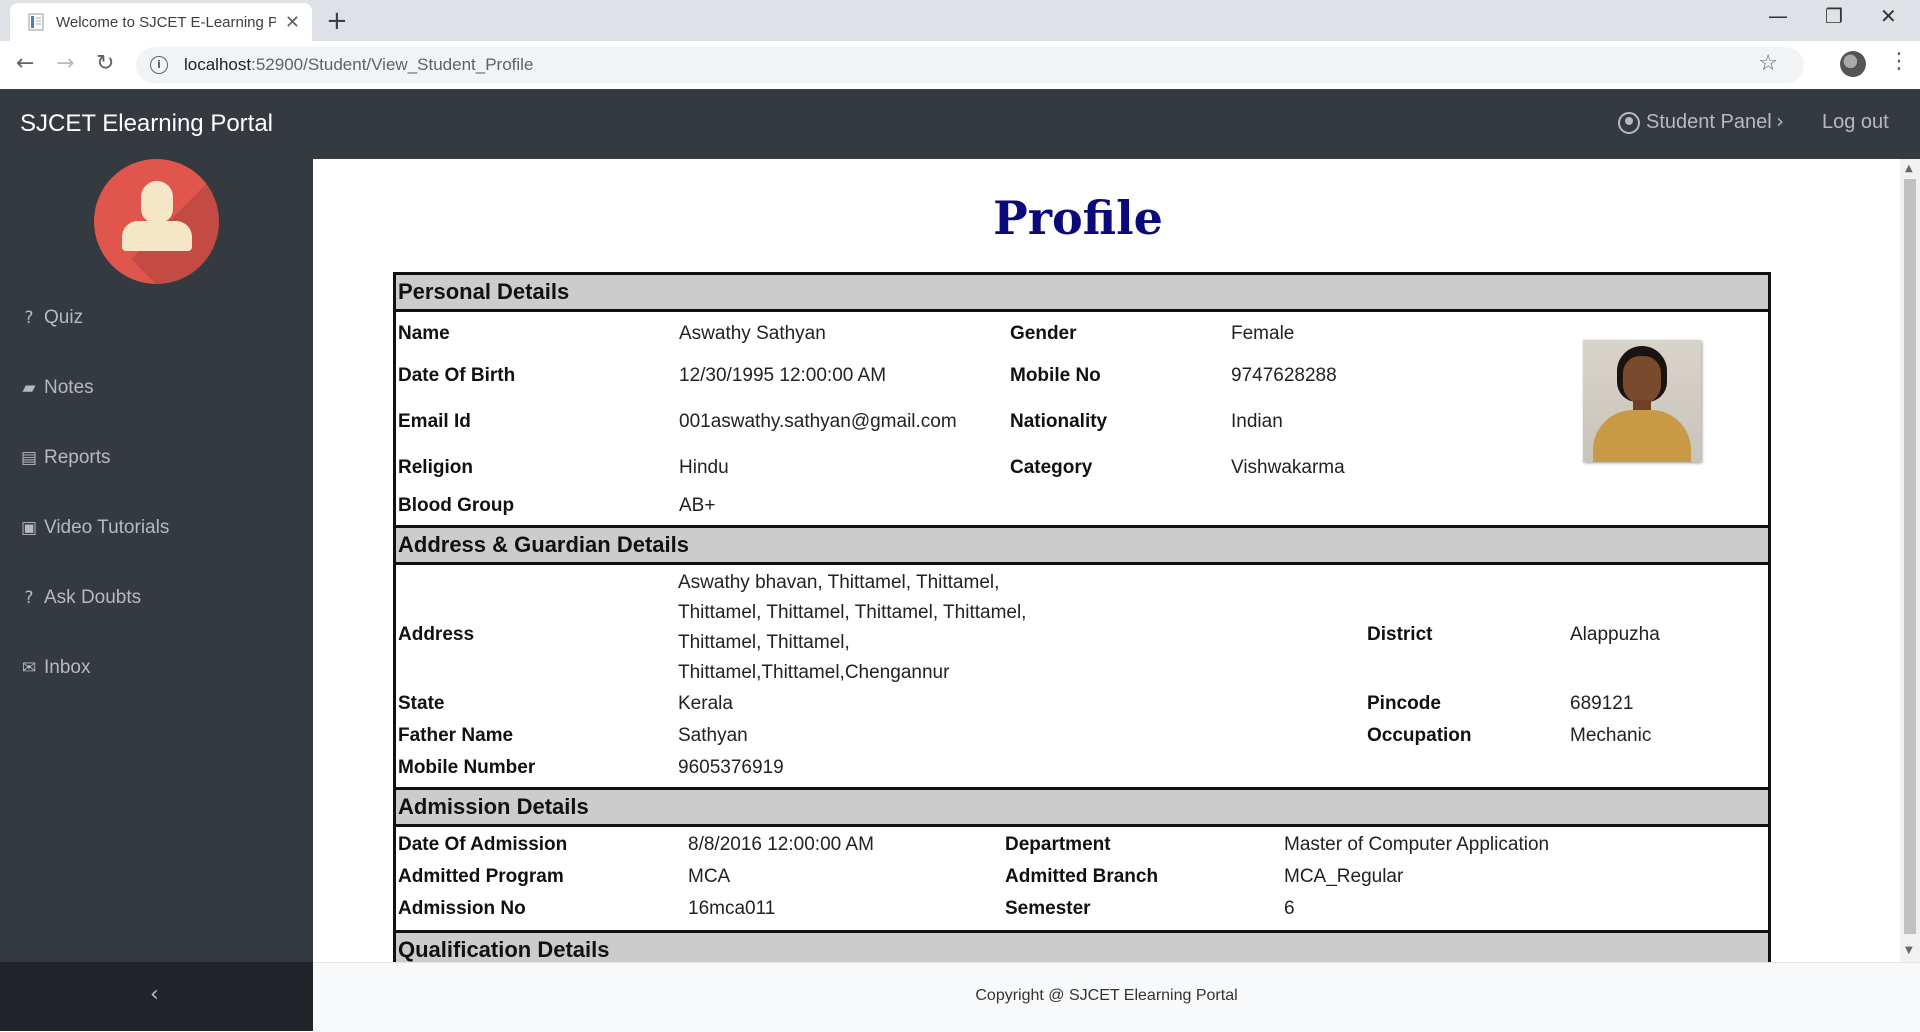  What do you see at coordinates (731, 767) in the screenshot?
I see `guardian-mobile-value: 9605376919` at bounding box center [731, 767].